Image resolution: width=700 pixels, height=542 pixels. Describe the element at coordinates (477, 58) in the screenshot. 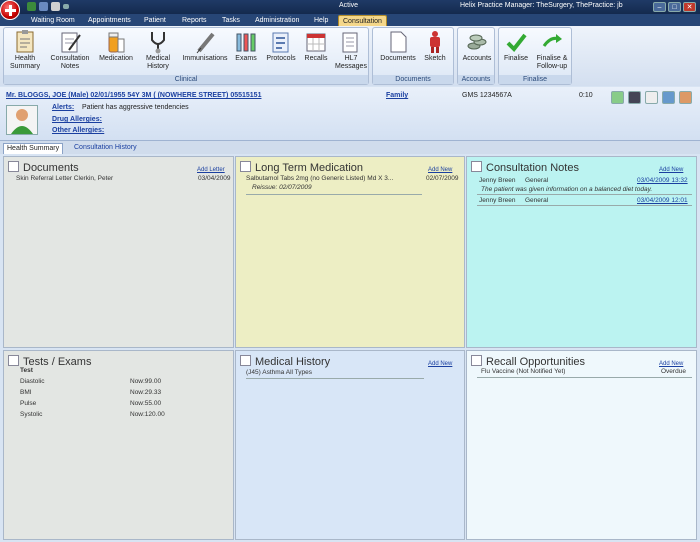

I see `accounts-label: Accounts` at that location.